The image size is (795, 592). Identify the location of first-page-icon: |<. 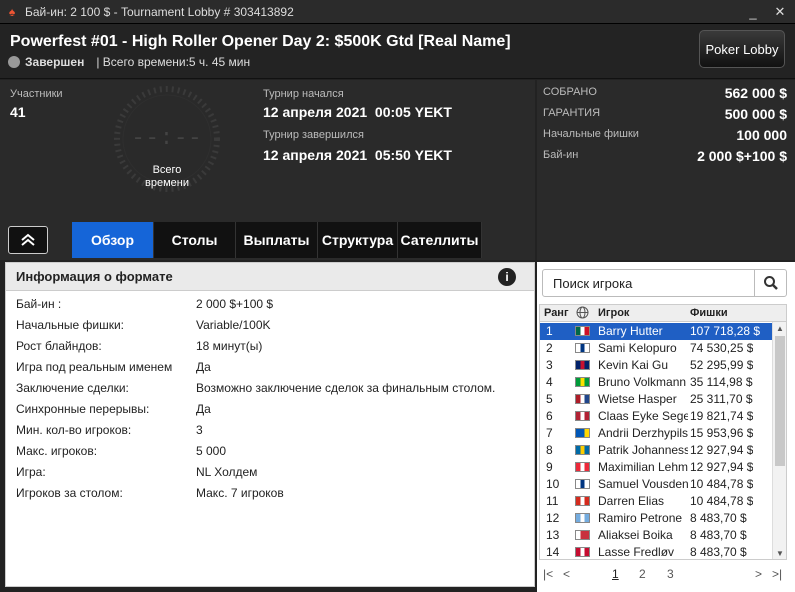
(548, 574).